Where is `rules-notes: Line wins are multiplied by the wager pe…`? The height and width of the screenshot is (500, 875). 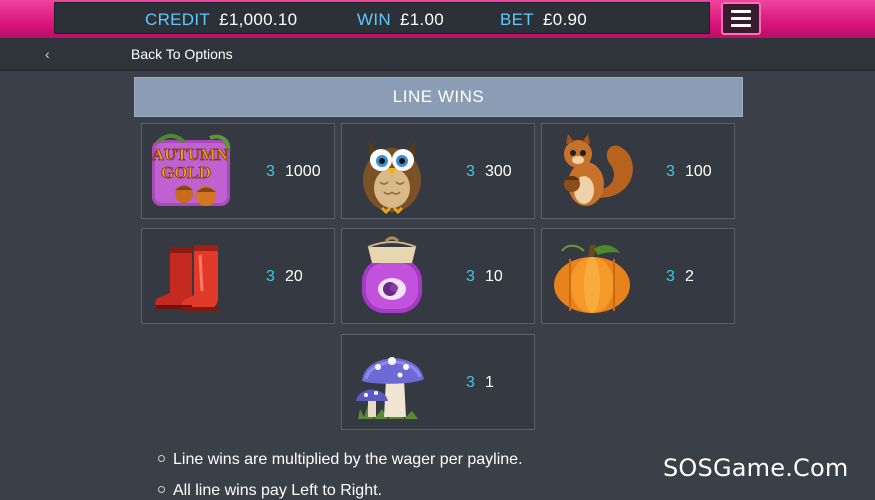 rules-notes: Line wins are multiplied by the wager pe… is located at coordinates (340, 475).